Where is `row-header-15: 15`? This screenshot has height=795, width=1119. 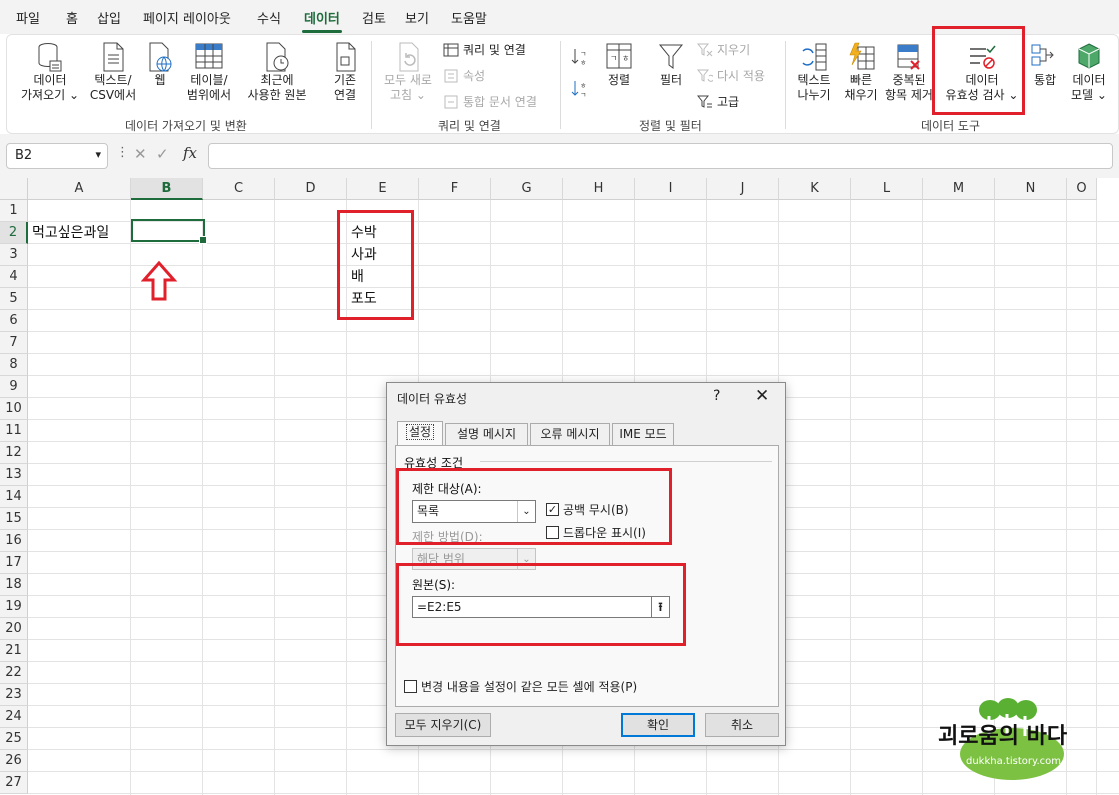
row-header-15: 15 is located at coordinates (14, 519).